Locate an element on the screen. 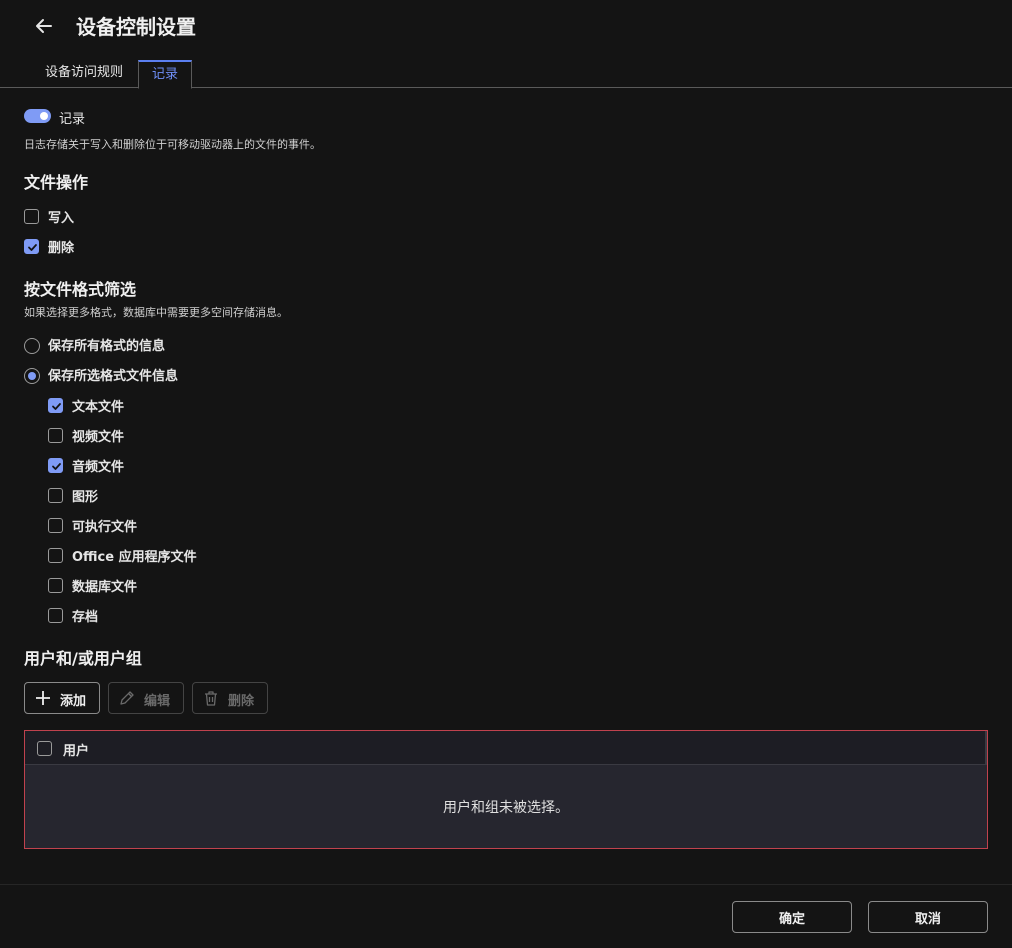 This screenshot has width=1012, height=948. format-text-checkbox is located at coordinates (55, 405).